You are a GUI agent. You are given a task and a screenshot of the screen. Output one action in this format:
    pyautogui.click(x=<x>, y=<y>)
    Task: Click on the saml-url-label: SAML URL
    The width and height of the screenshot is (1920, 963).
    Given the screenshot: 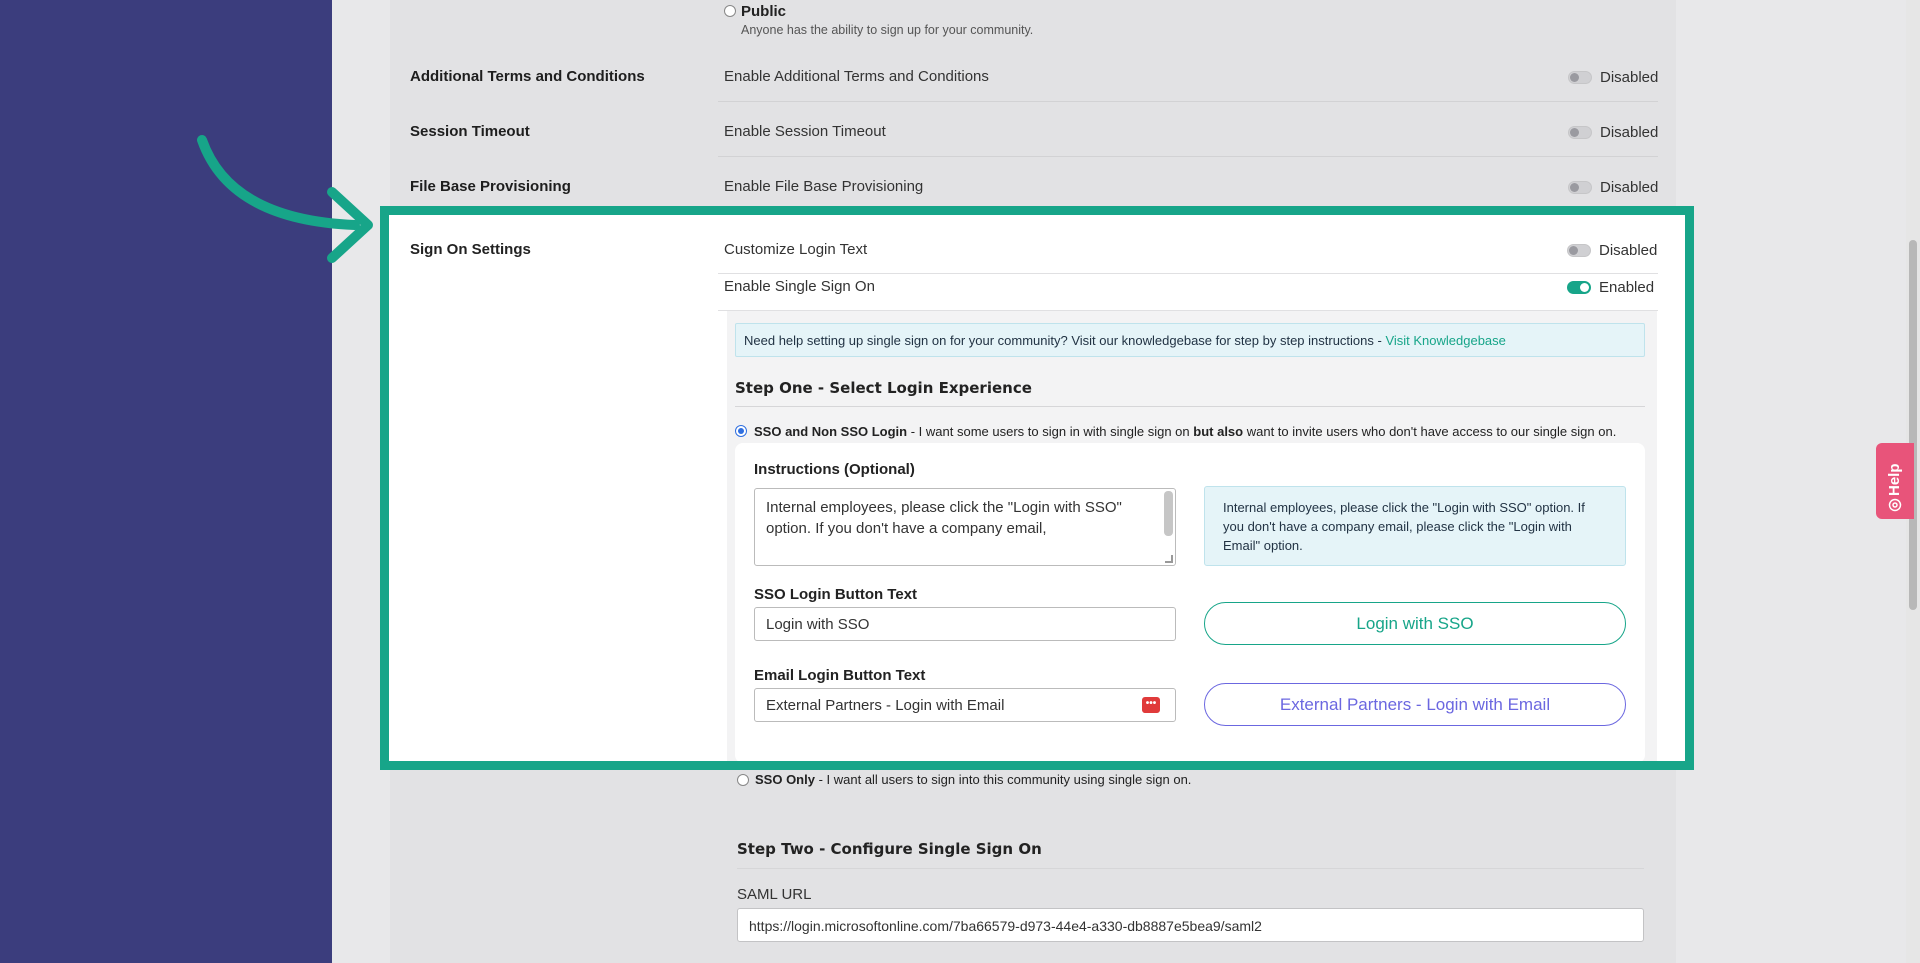 What is the action you would take?
    pyautogui.click(x=774, y=894)
    